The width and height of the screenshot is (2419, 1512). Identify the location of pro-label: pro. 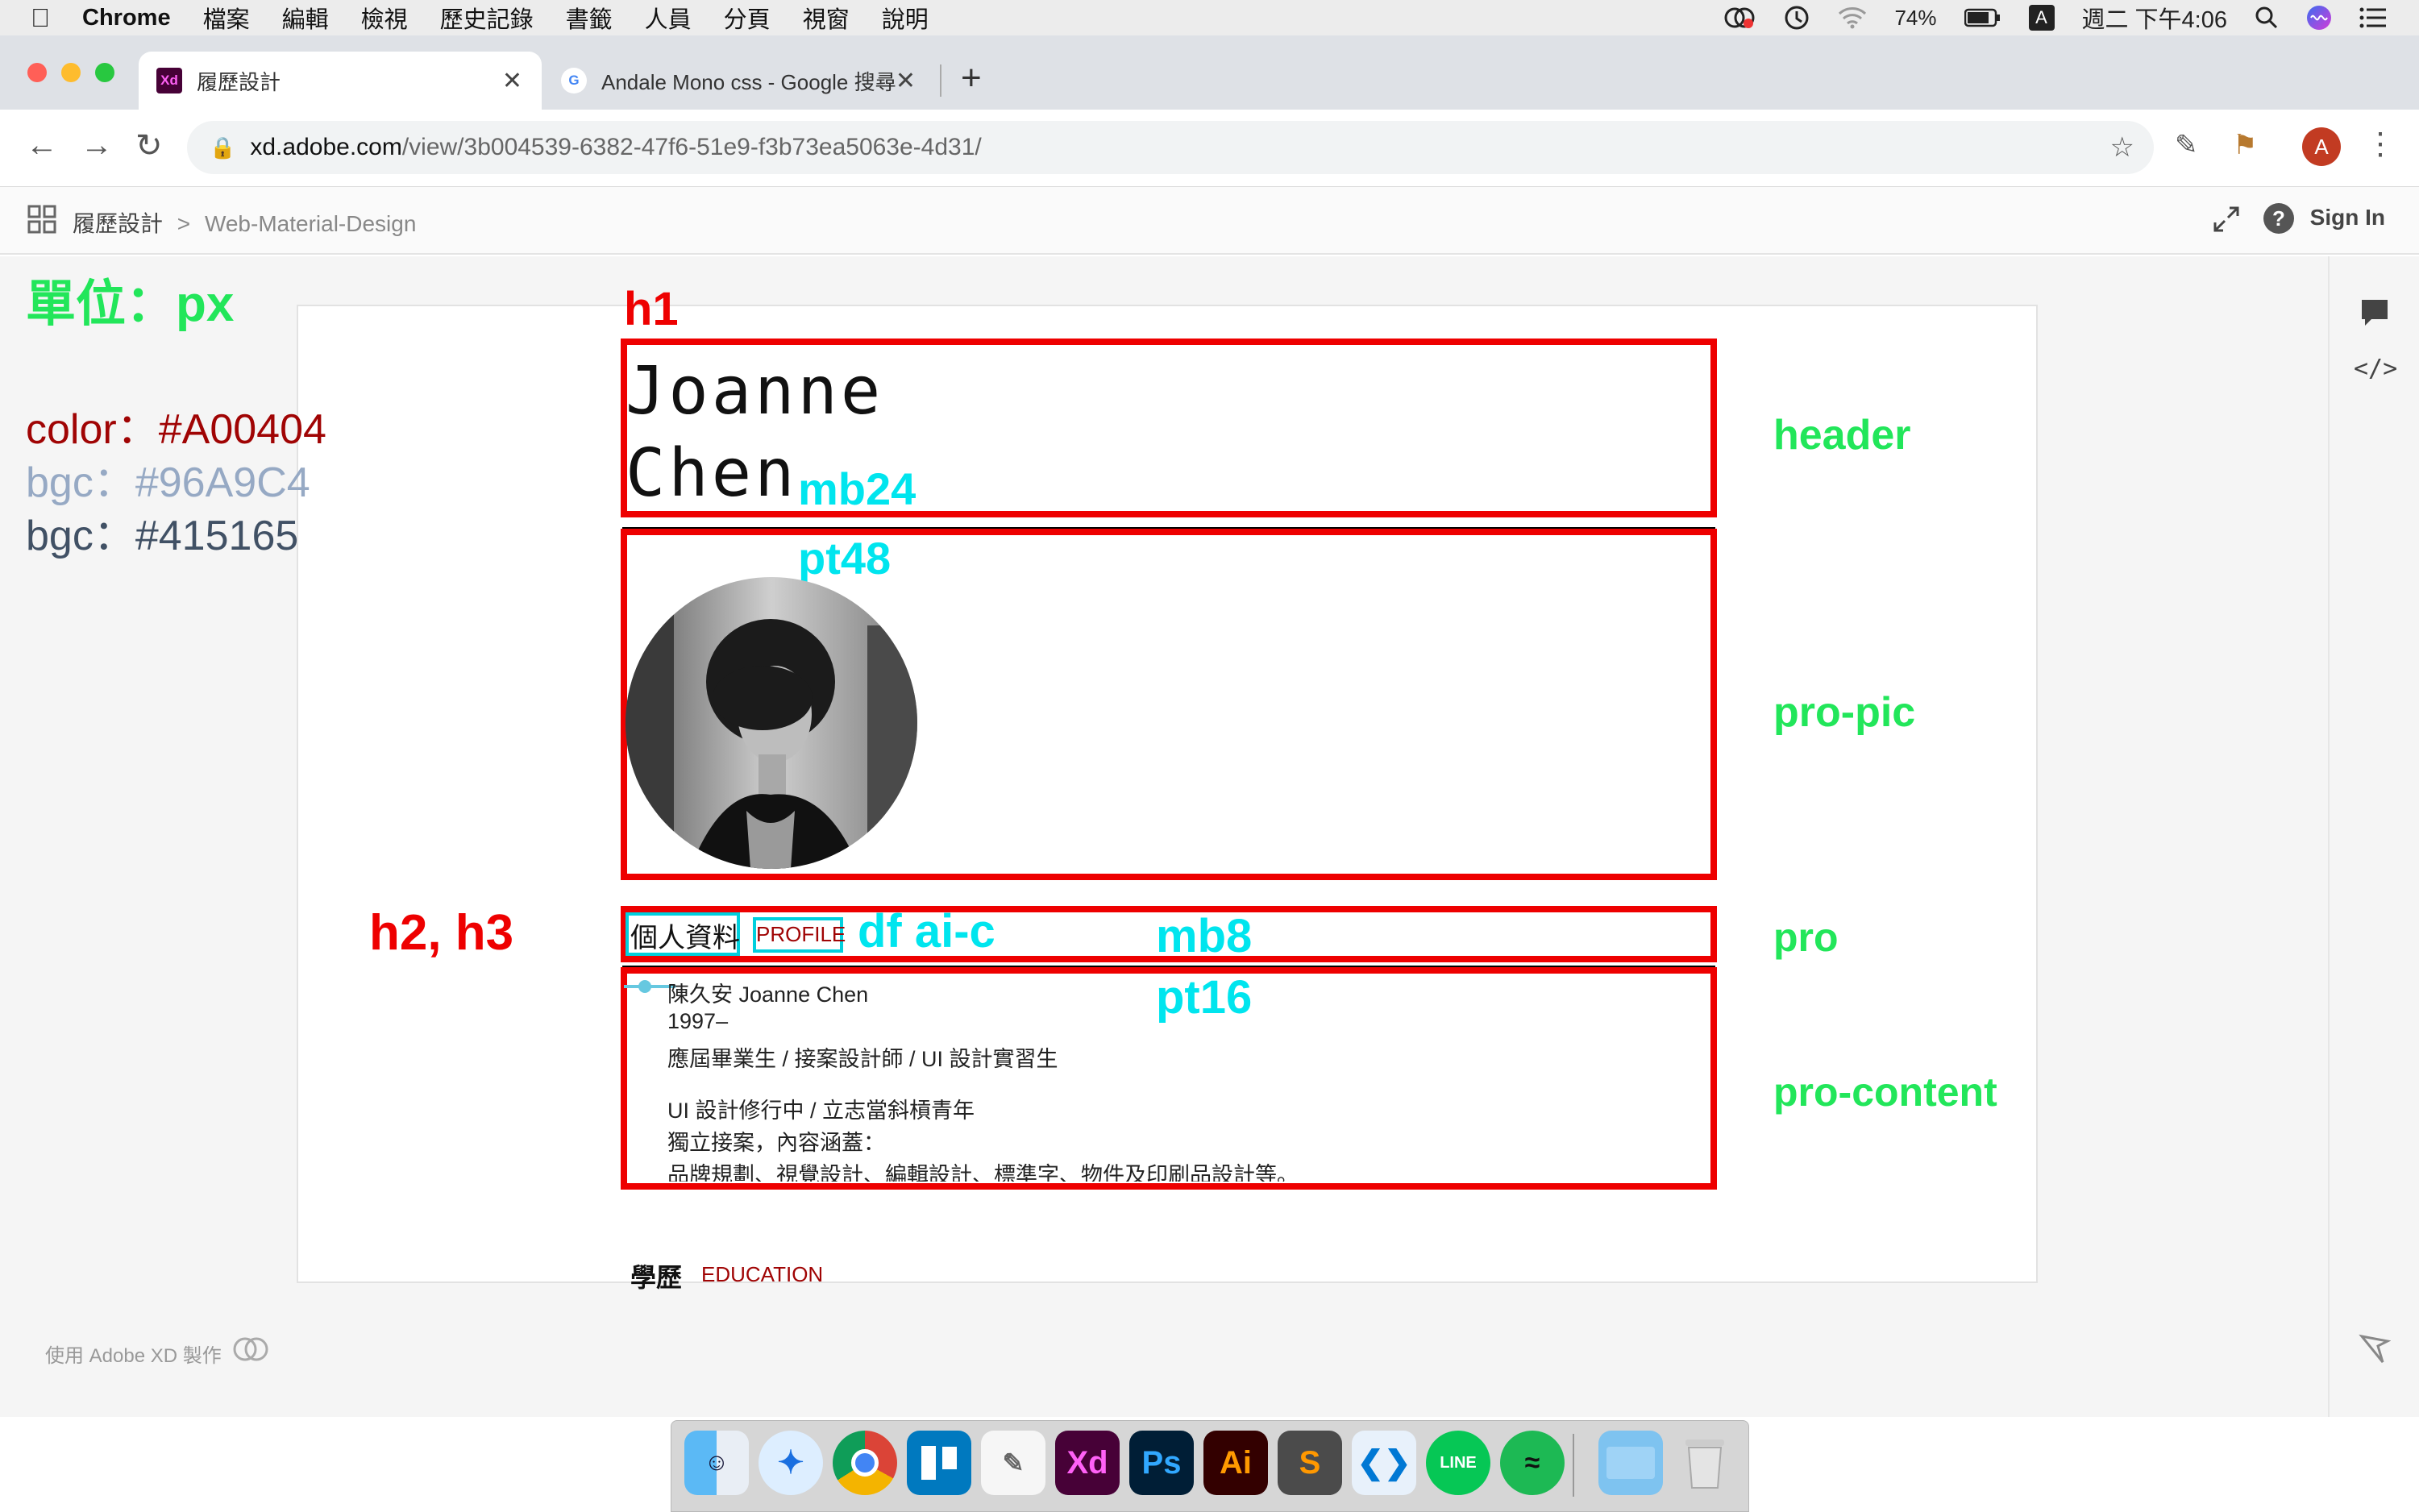
(1806, 937).